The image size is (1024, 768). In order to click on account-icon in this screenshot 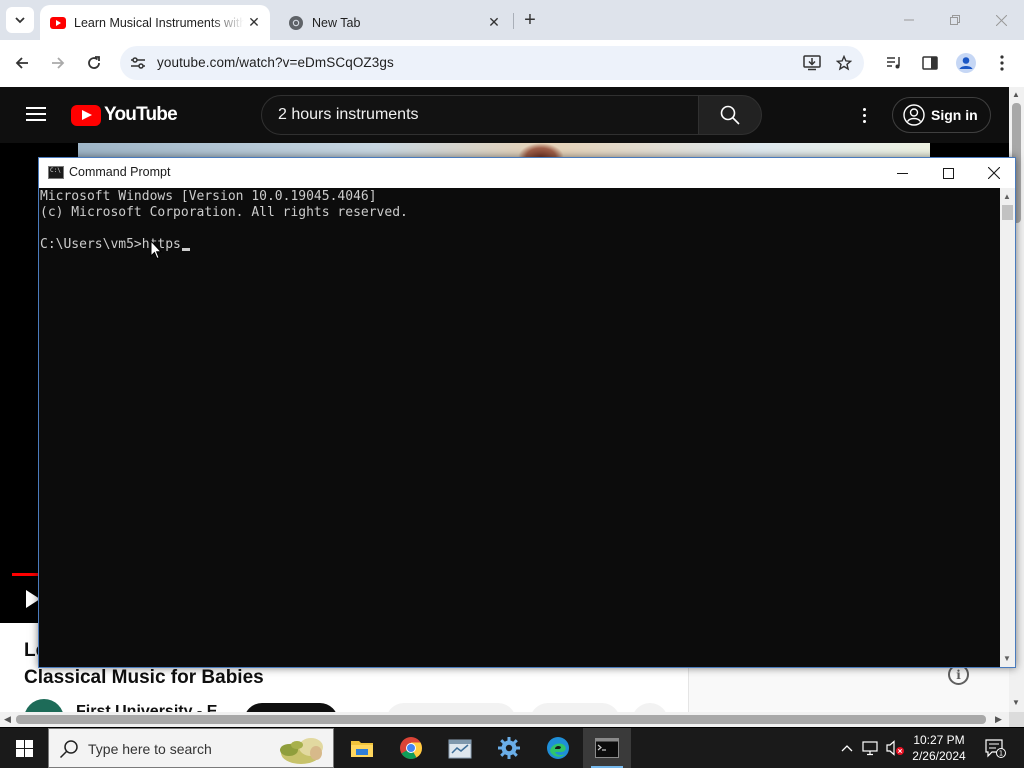, I will do `click(914, 115)`.